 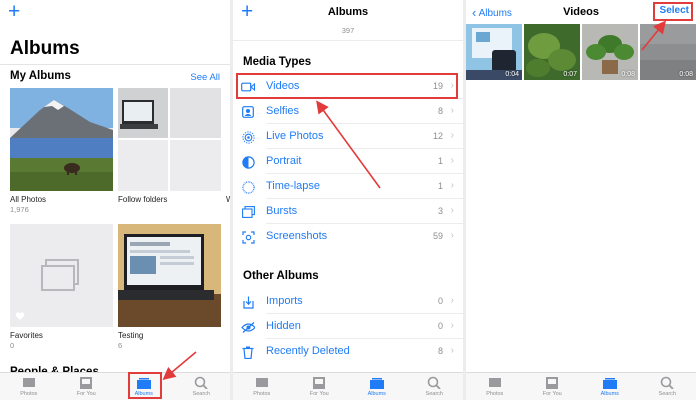 What do you see at coordinates (654, 35) in the screenshot?
I see `arrow-to-select-button` at bounding box center [654, 35].